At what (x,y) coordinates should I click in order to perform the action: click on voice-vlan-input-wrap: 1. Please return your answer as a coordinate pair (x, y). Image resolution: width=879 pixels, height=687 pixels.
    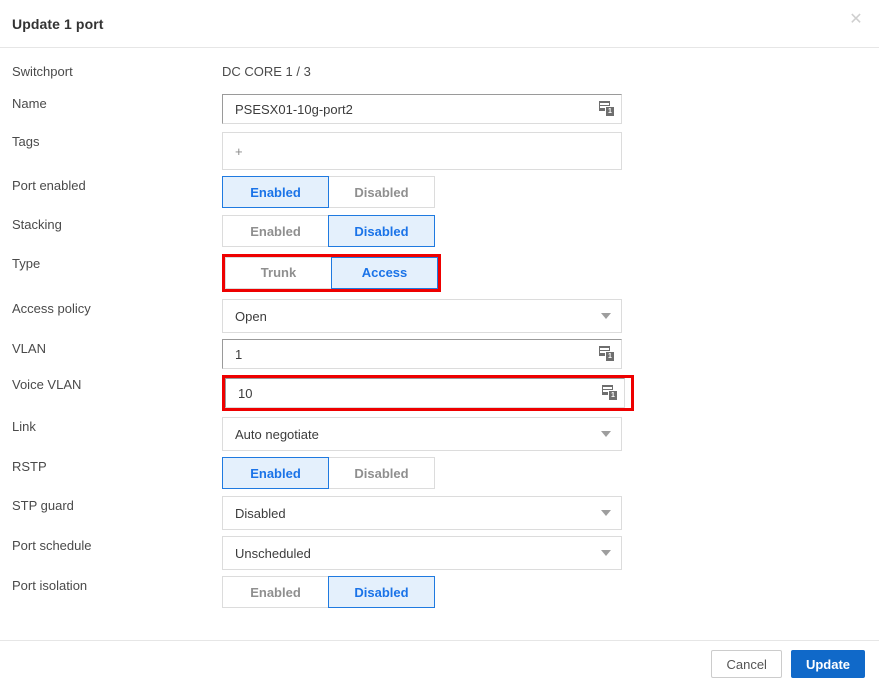
    Looking at the image, I should click on (425, 393).